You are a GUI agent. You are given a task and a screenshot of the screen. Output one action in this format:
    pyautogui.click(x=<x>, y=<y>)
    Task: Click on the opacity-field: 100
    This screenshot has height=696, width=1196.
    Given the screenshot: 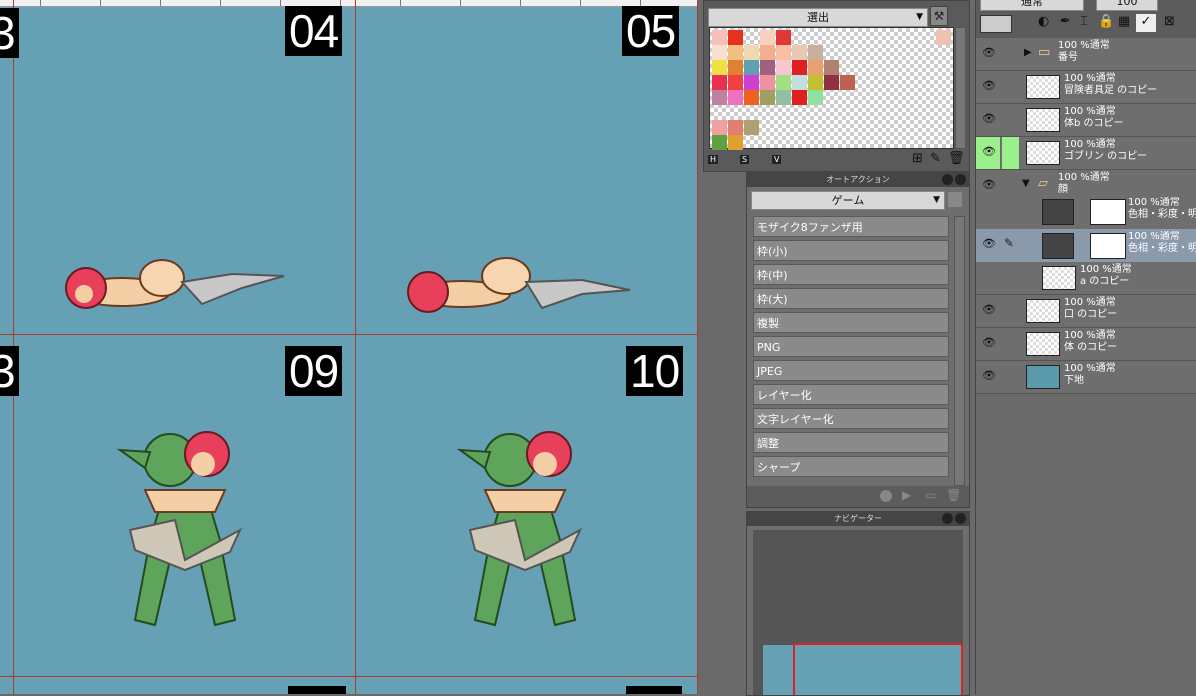 What is the action you would take?
    pyautogui.click(x=1127, y=5)
    